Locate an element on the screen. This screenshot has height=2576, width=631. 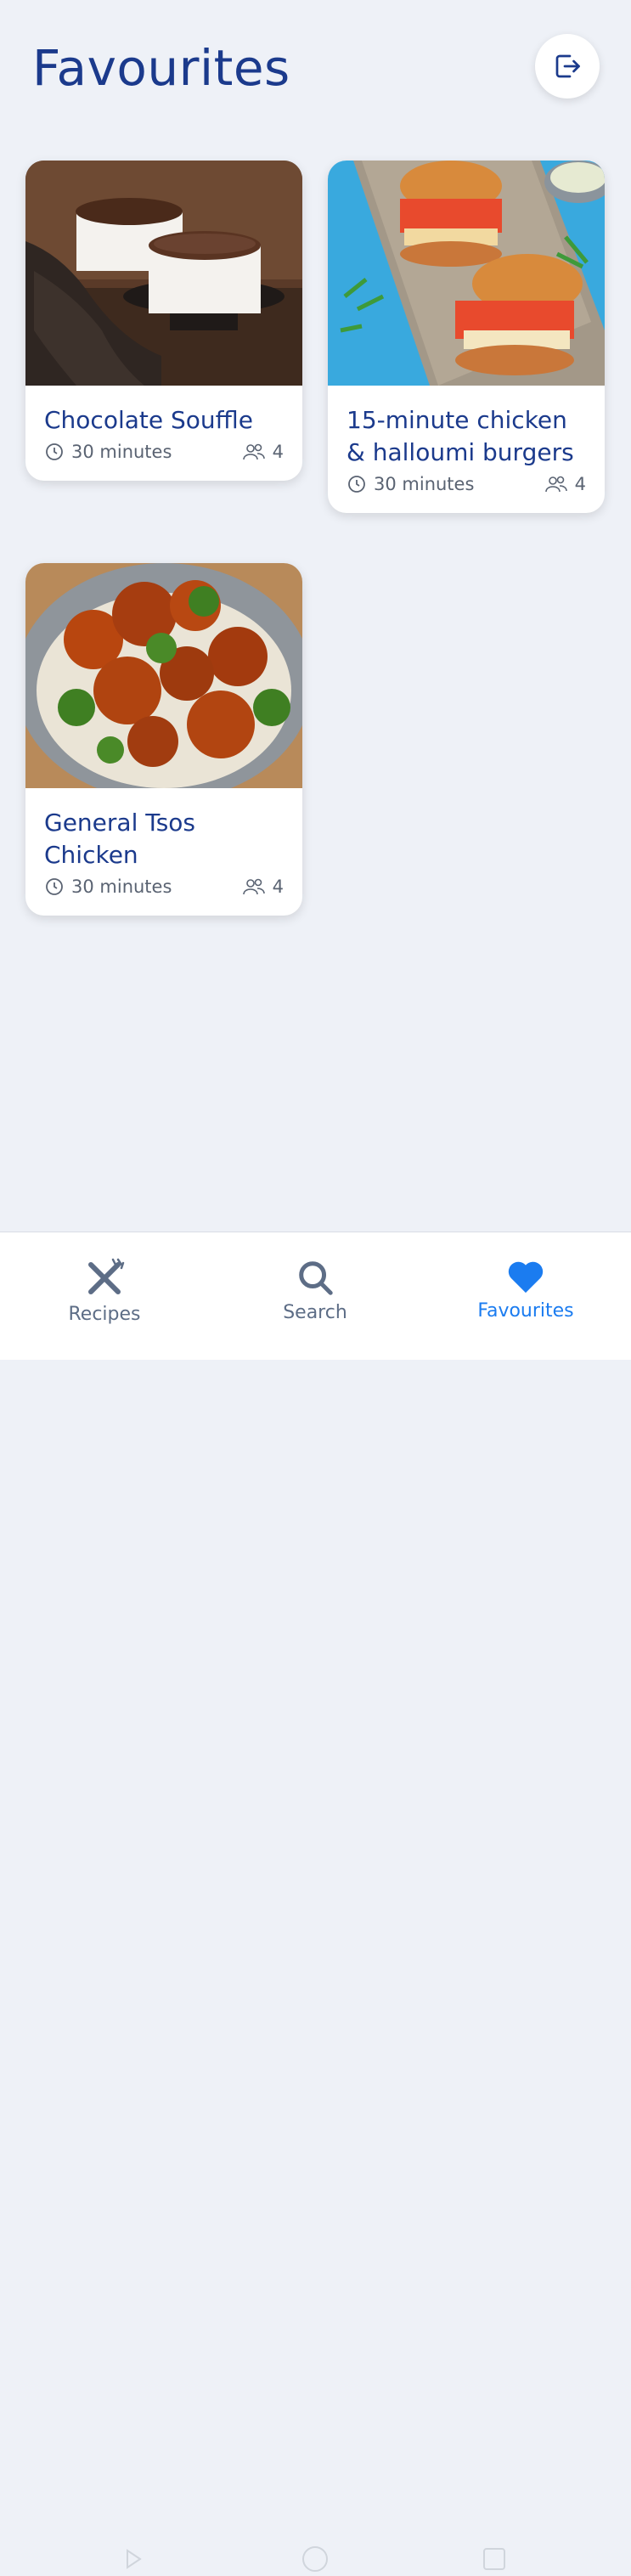
page-title: Favourites is located at coordinates (161, 68).